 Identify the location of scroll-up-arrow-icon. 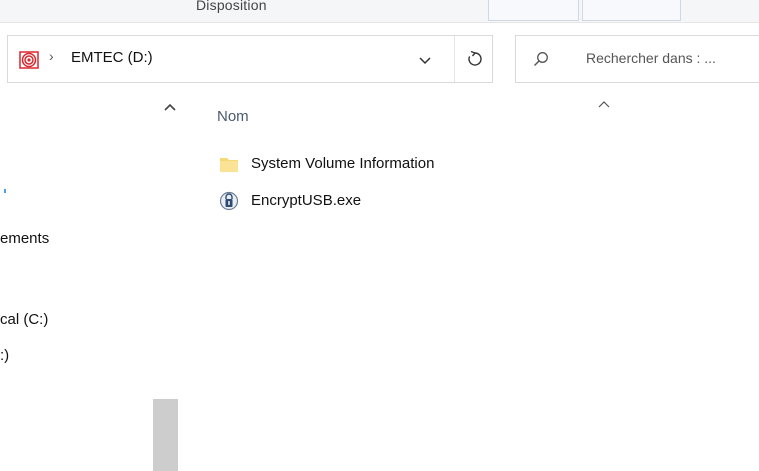
(170, 108).